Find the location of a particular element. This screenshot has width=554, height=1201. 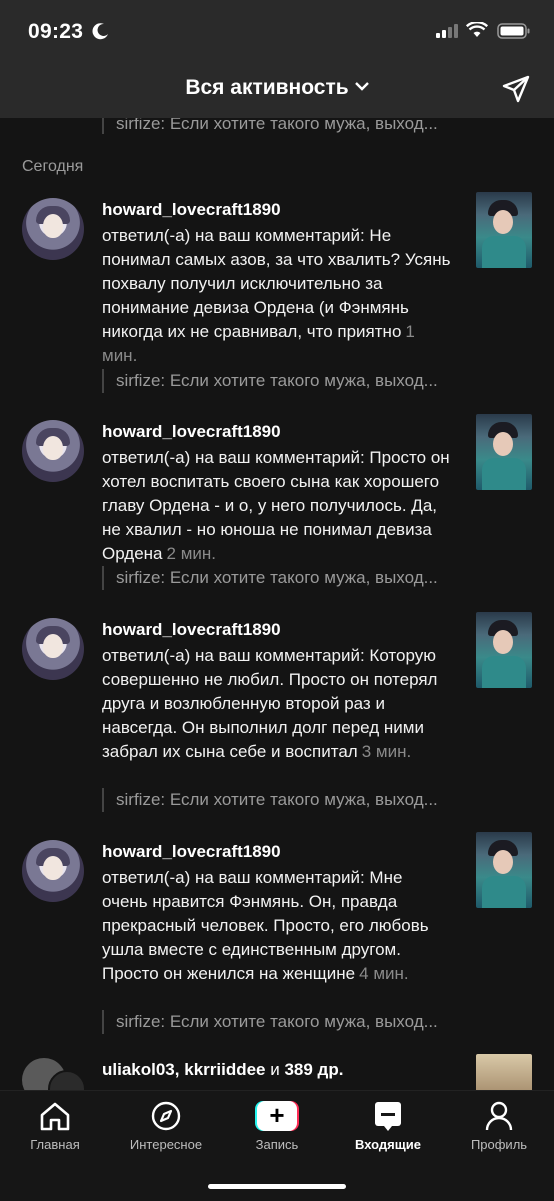

tab-label: Входящие is located at coordinates (388, 1144).